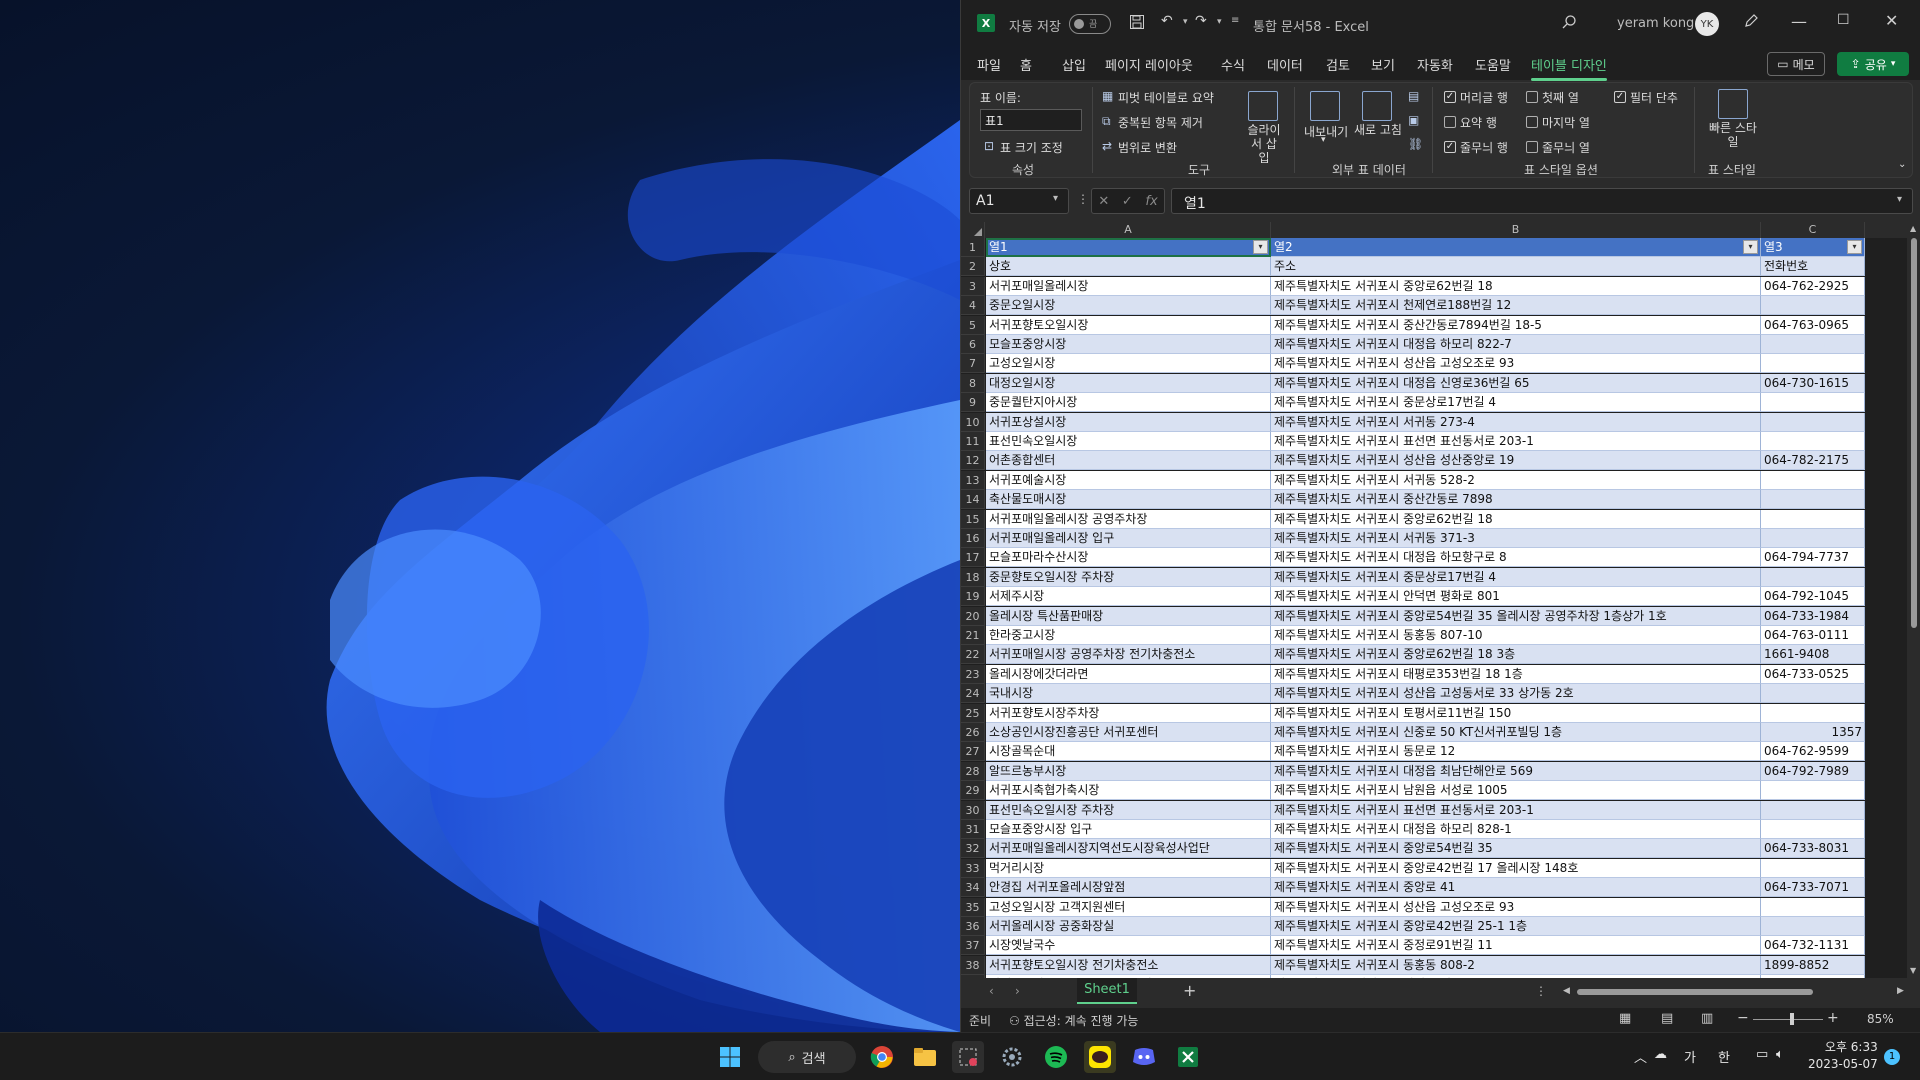 Image resolution: width=1920 pixels, height=1080 pixels. What do you see at coordinates (1128, 771) in the screenshot?
I see `cell-a: 알뜨르농부시장` at bounding box center [1128, 771].